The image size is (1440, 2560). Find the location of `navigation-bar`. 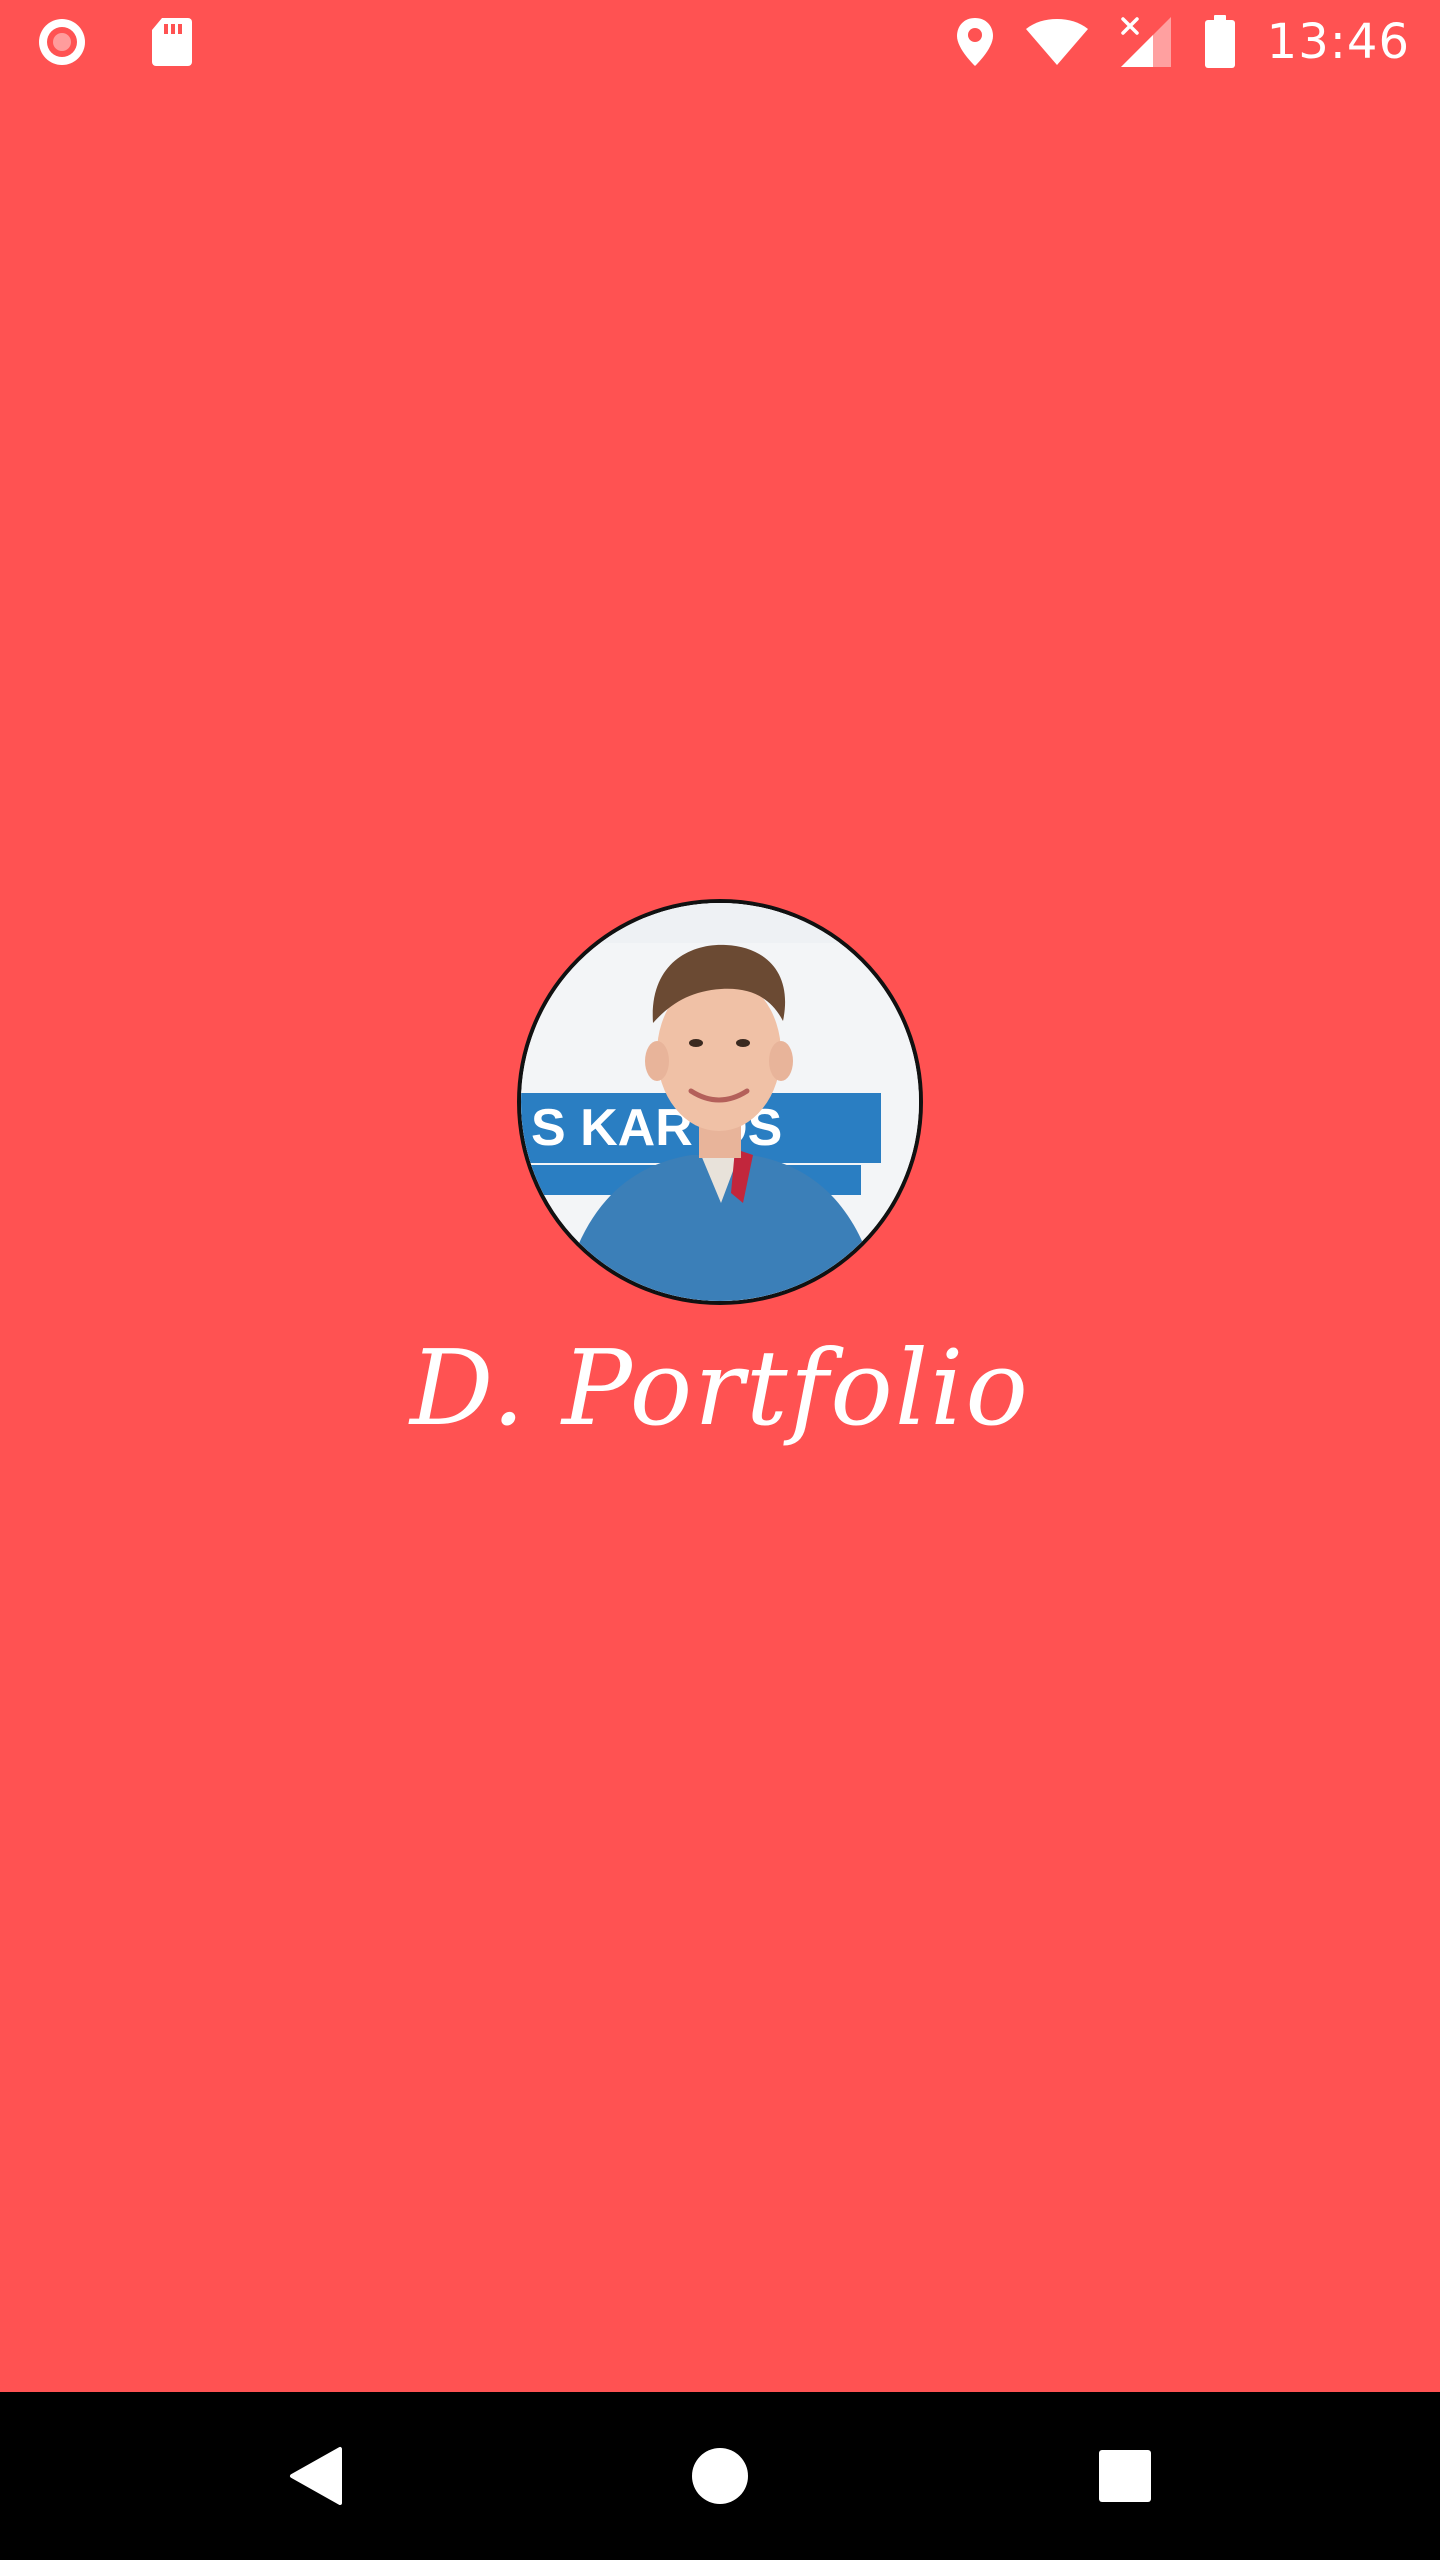

navigation-bar is located at coordinates (720, 2476).